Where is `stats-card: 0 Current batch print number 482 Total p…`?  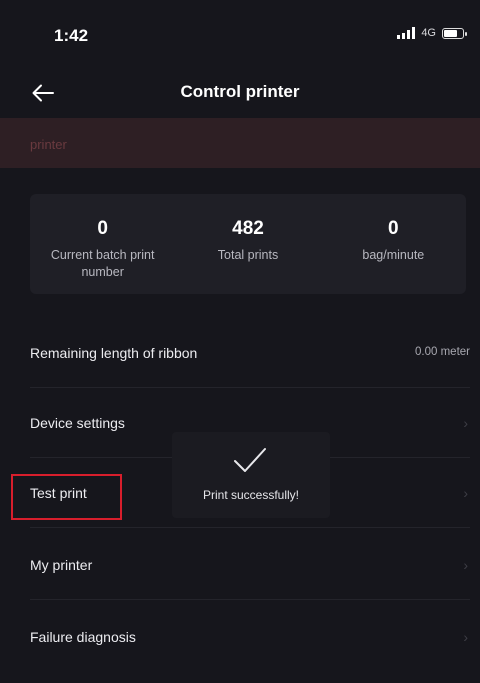 stats-card: 0 Current batch print number 482 Total p… is located at coordinates (248, 244).